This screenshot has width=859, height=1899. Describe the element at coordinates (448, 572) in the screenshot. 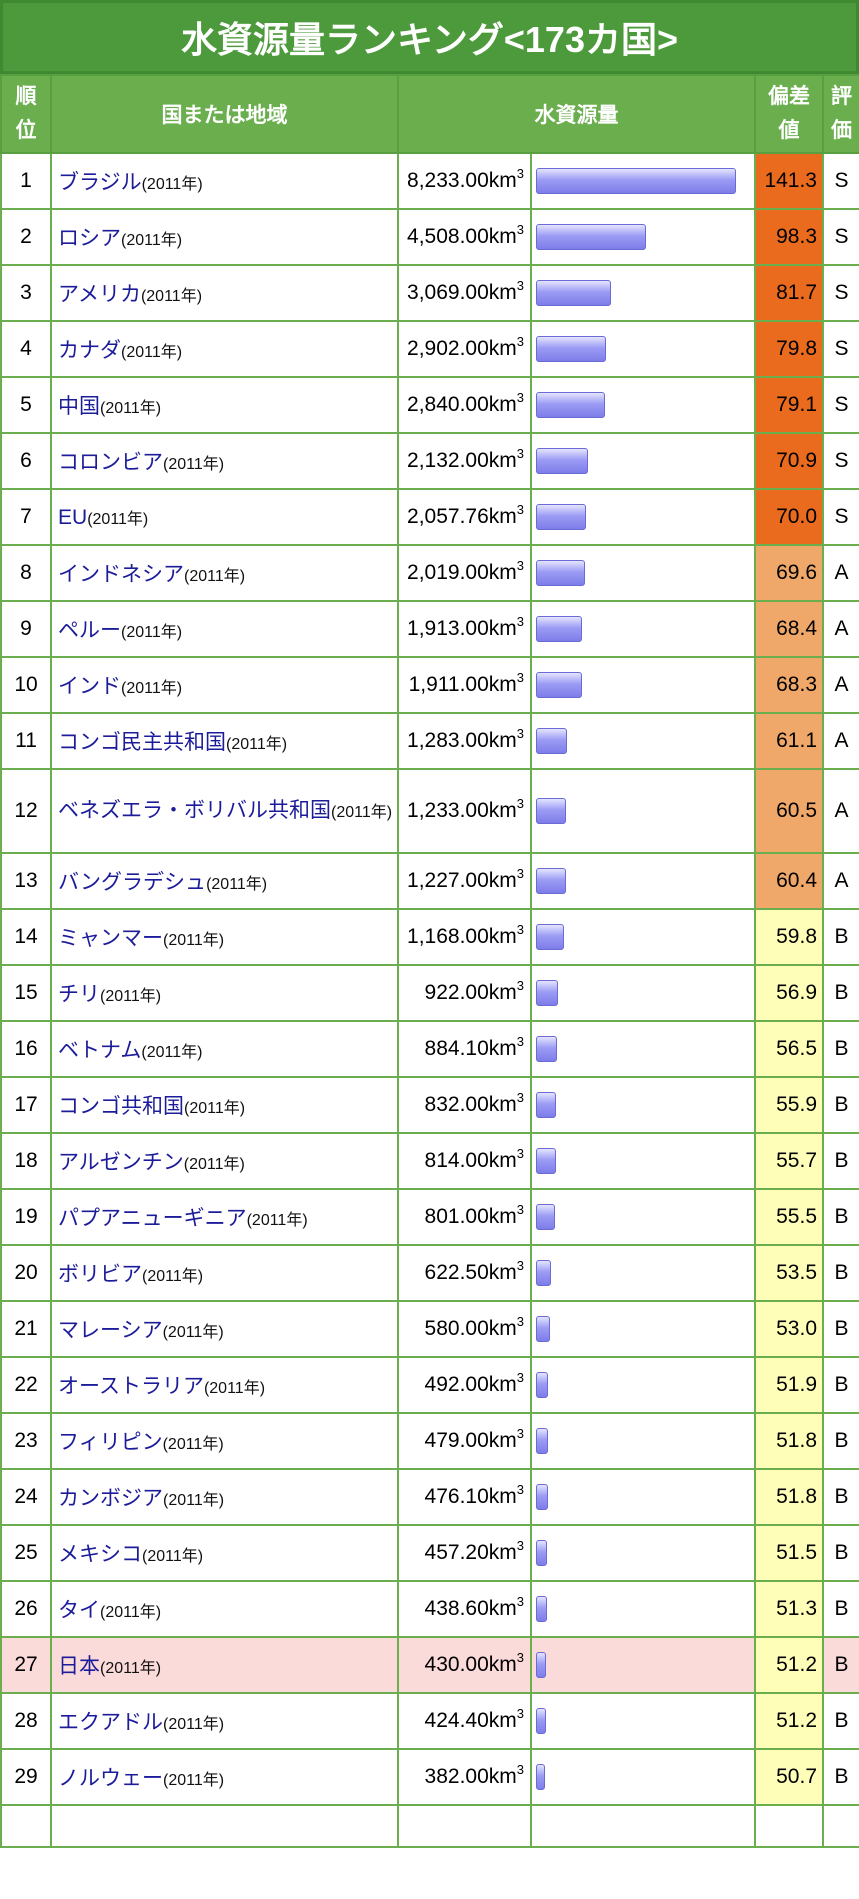

I see `amount-value: 2,019.00` at that location.